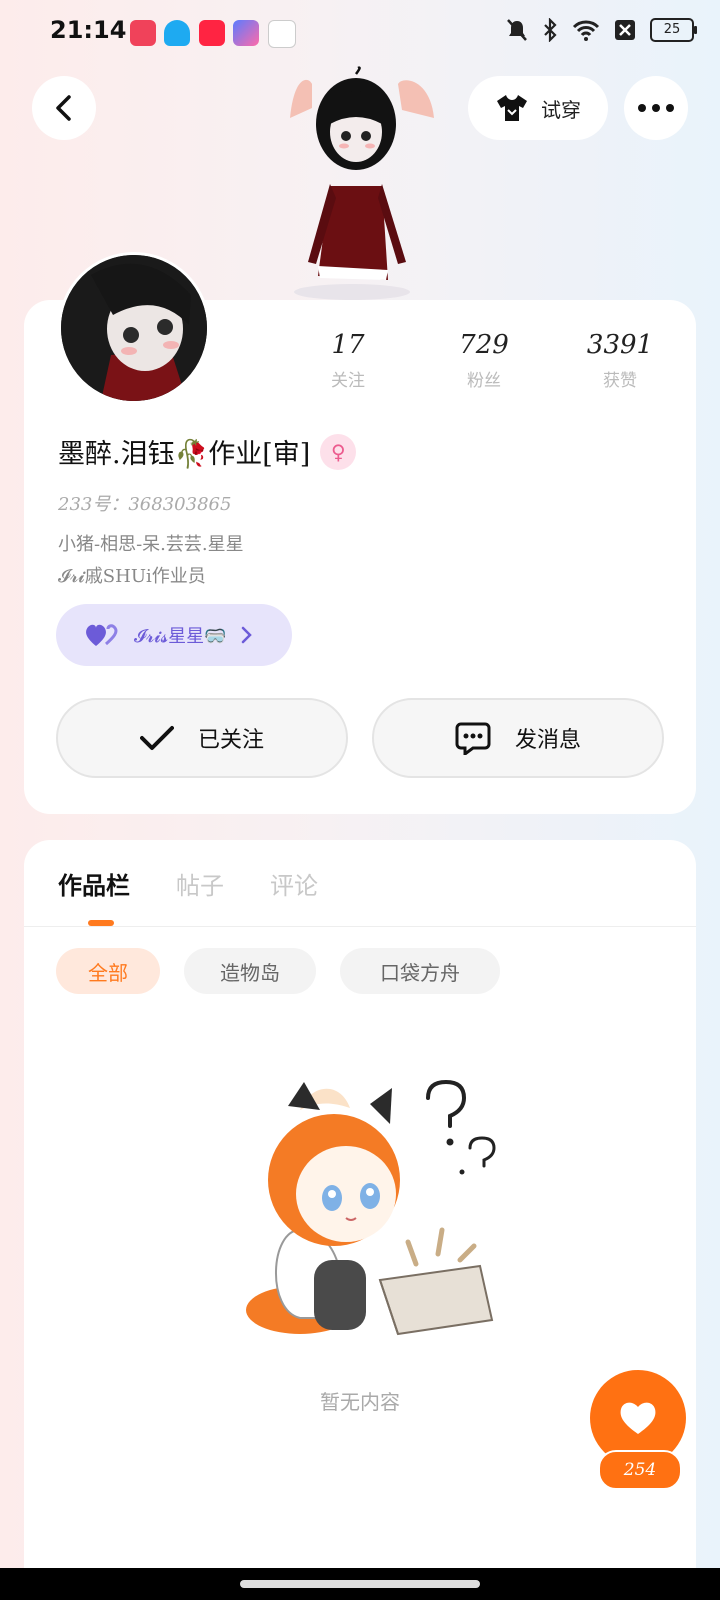  I want to click on tab-divider, so click(360, 926).